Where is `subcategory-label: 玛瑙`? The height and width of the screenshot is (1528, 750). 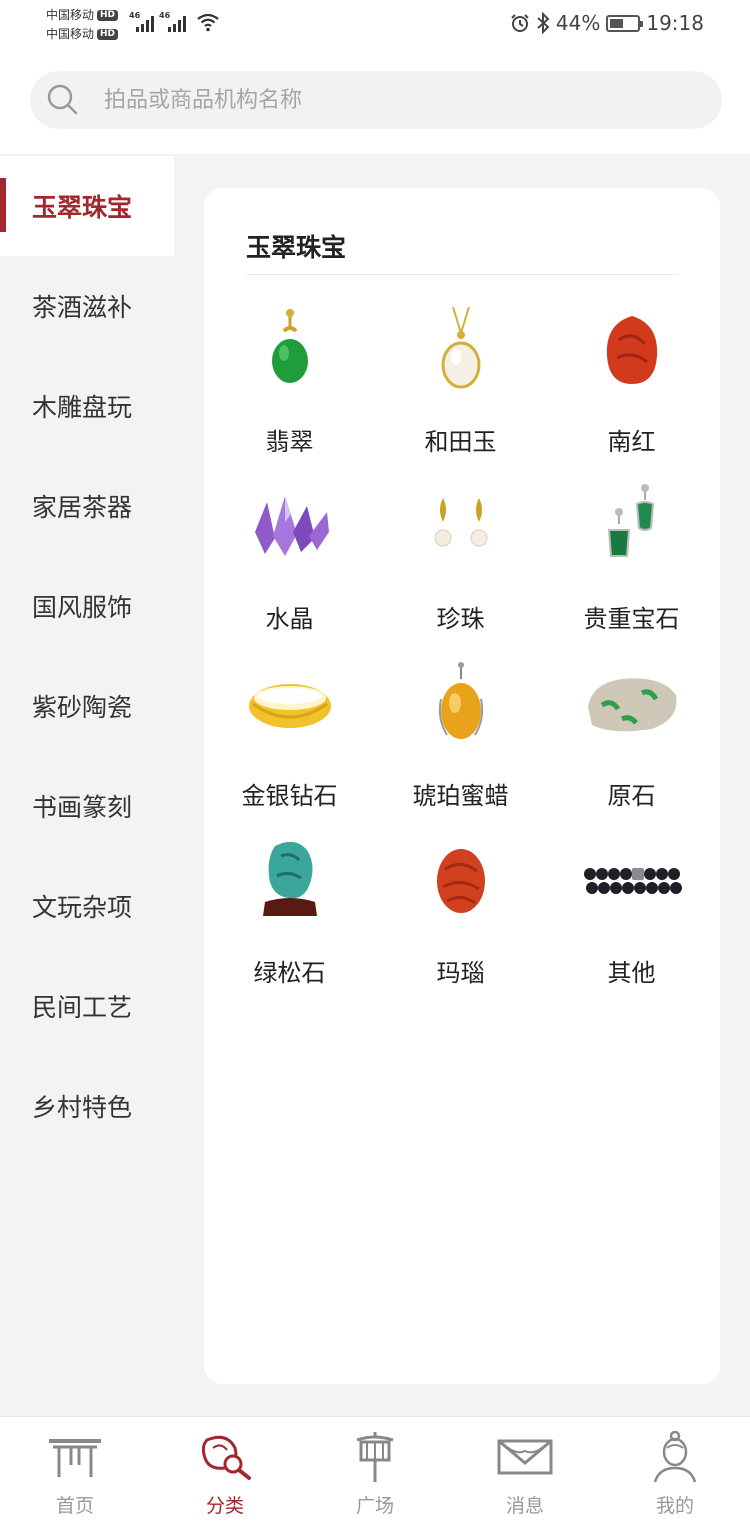
subcategory-label: 玛瑙 is located at coordinates (460, 973).